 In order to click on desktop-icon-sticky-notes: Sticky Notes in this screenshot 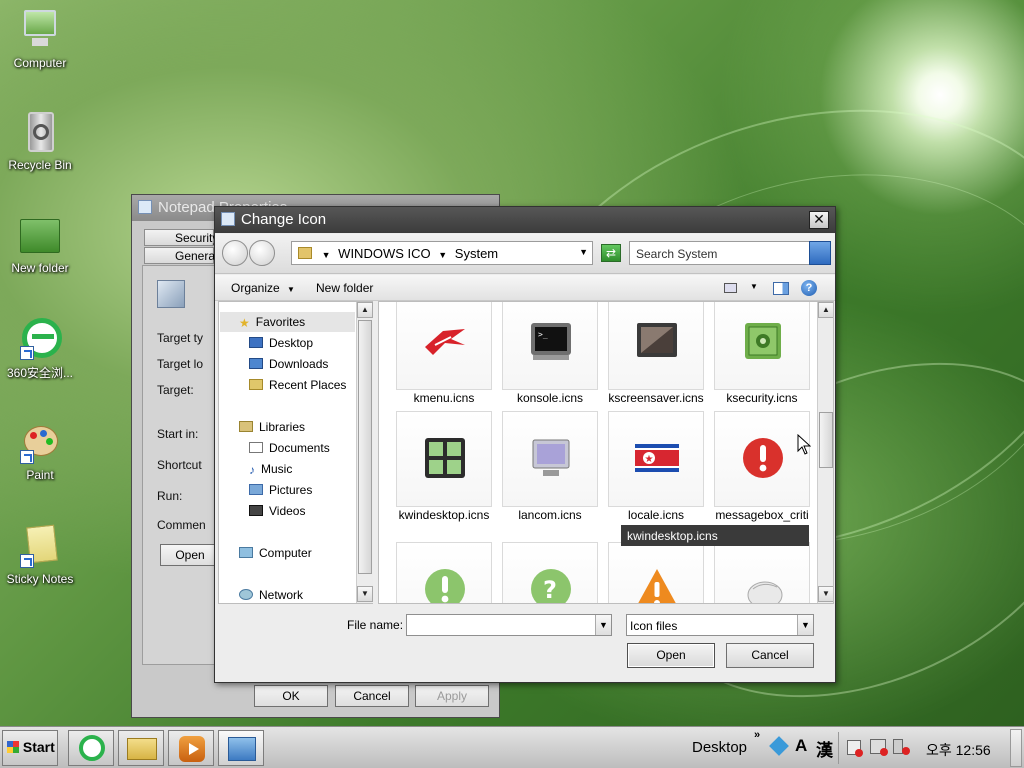, I will do `click(40, 555)`.